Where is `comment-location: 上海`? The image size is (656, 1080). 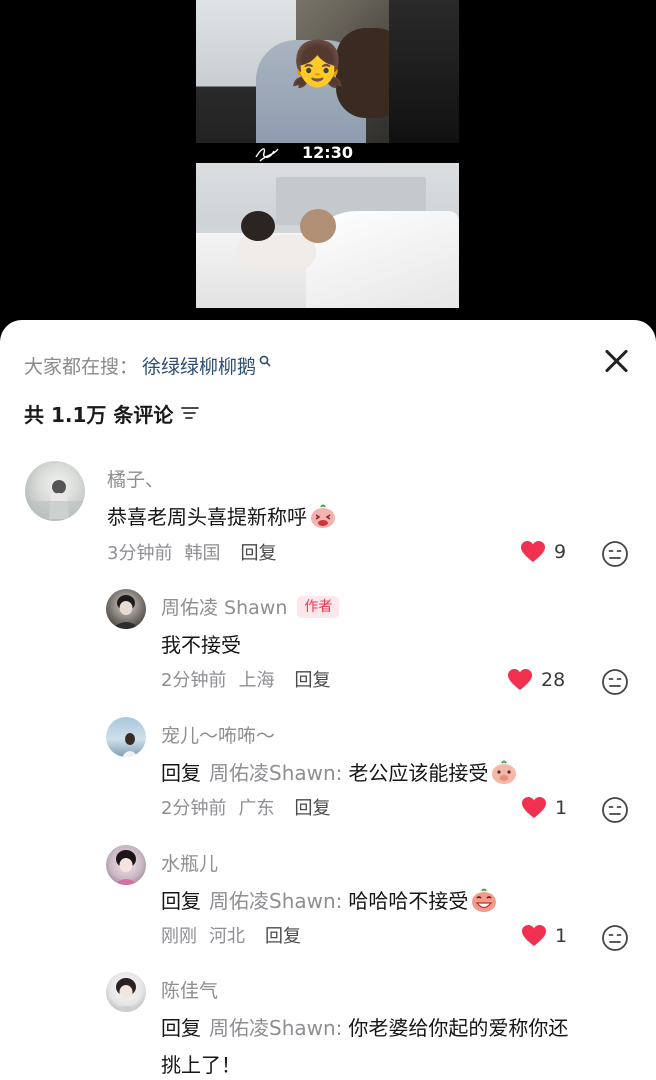 comment-location: 上海 is located at coordinates (256, 680).